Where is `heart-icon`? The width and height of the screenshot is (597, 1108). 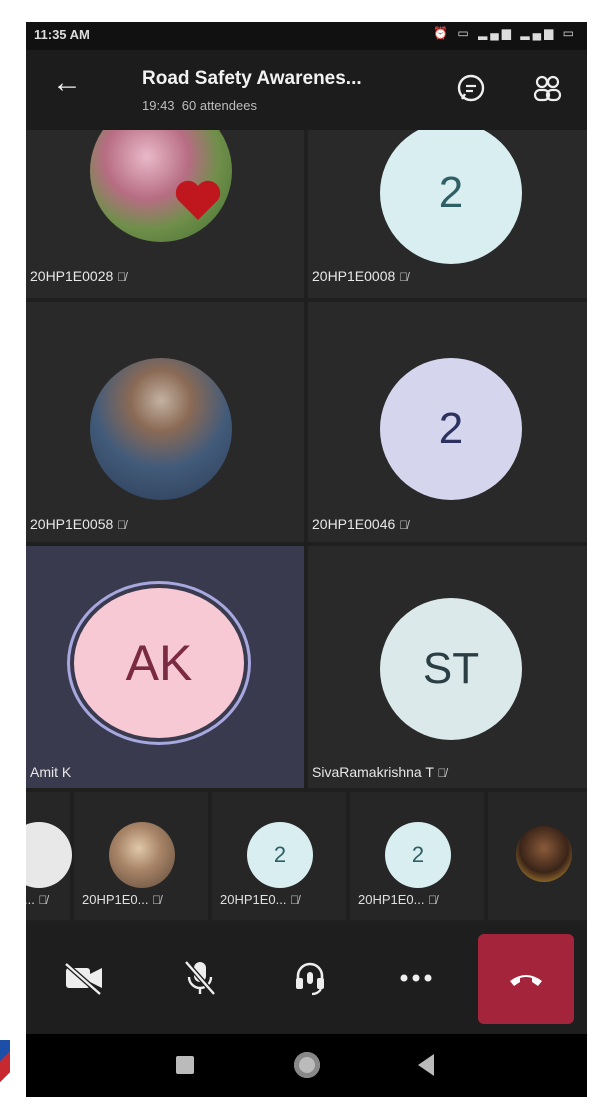 heart-icon is located at coordinates (198, 200).